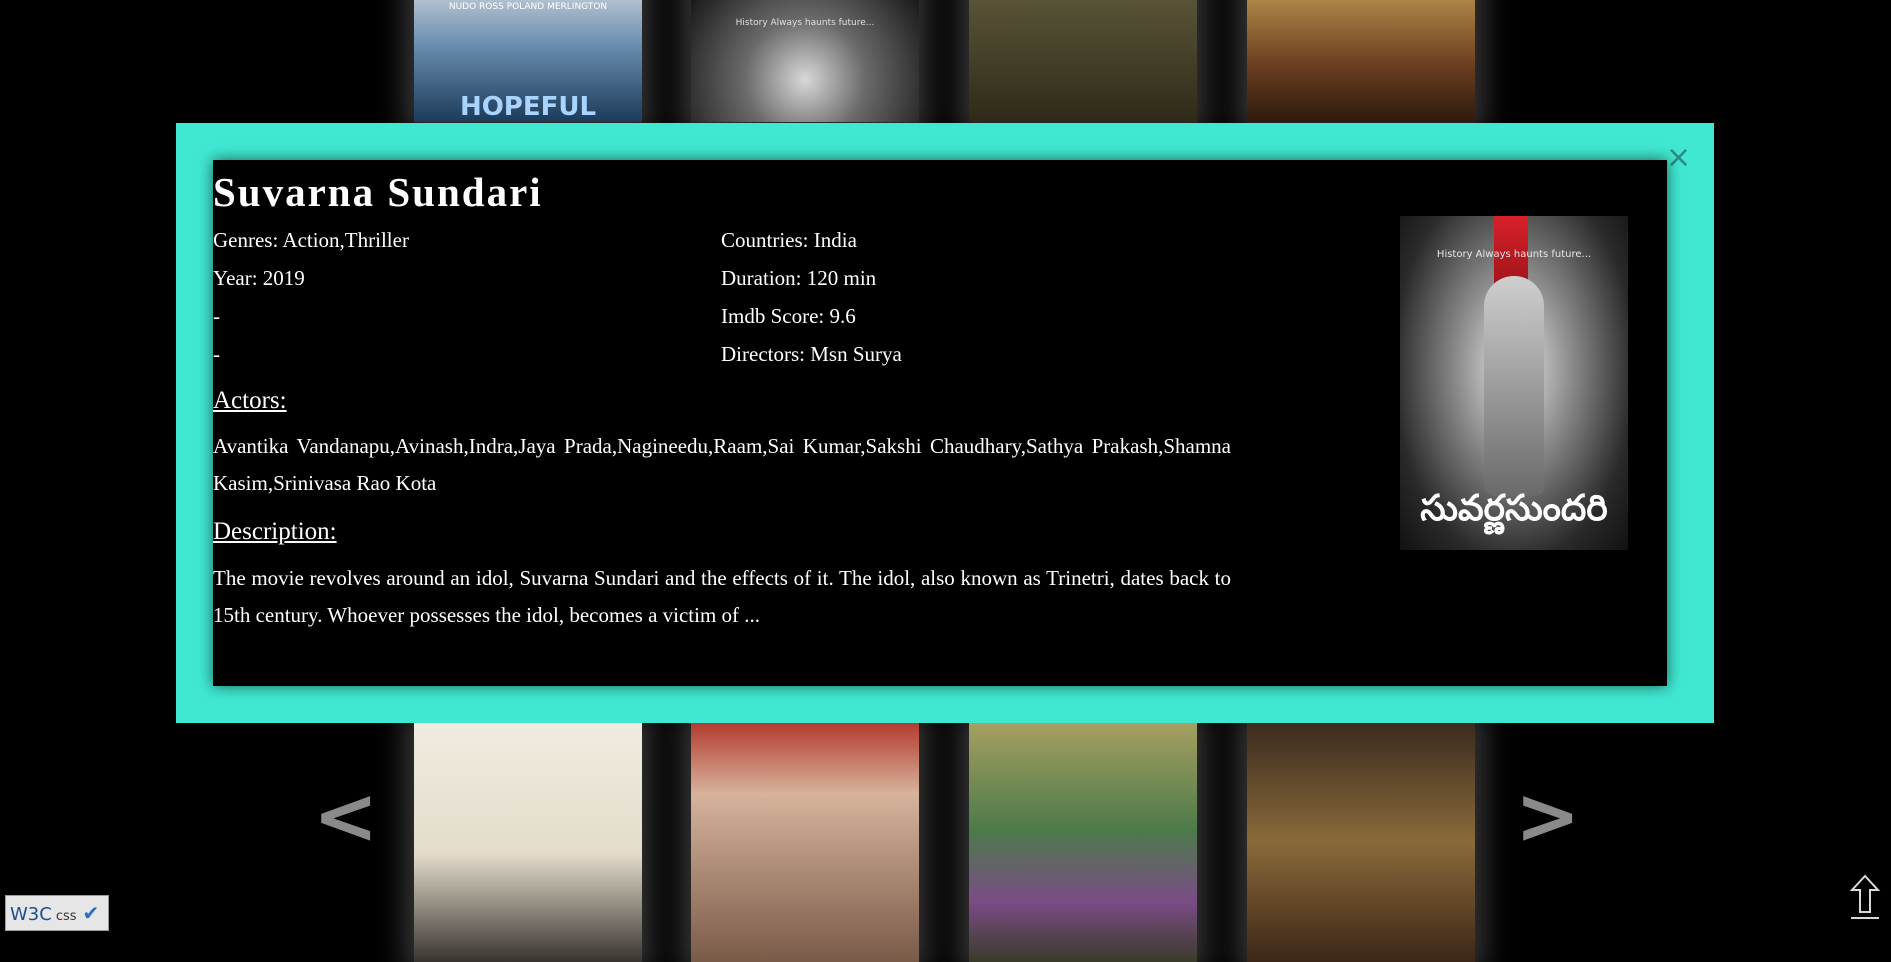 The image size is (1891, 962). I want to click on imdb-score-text: Imdb Score: 9.6, so click(788, 316).